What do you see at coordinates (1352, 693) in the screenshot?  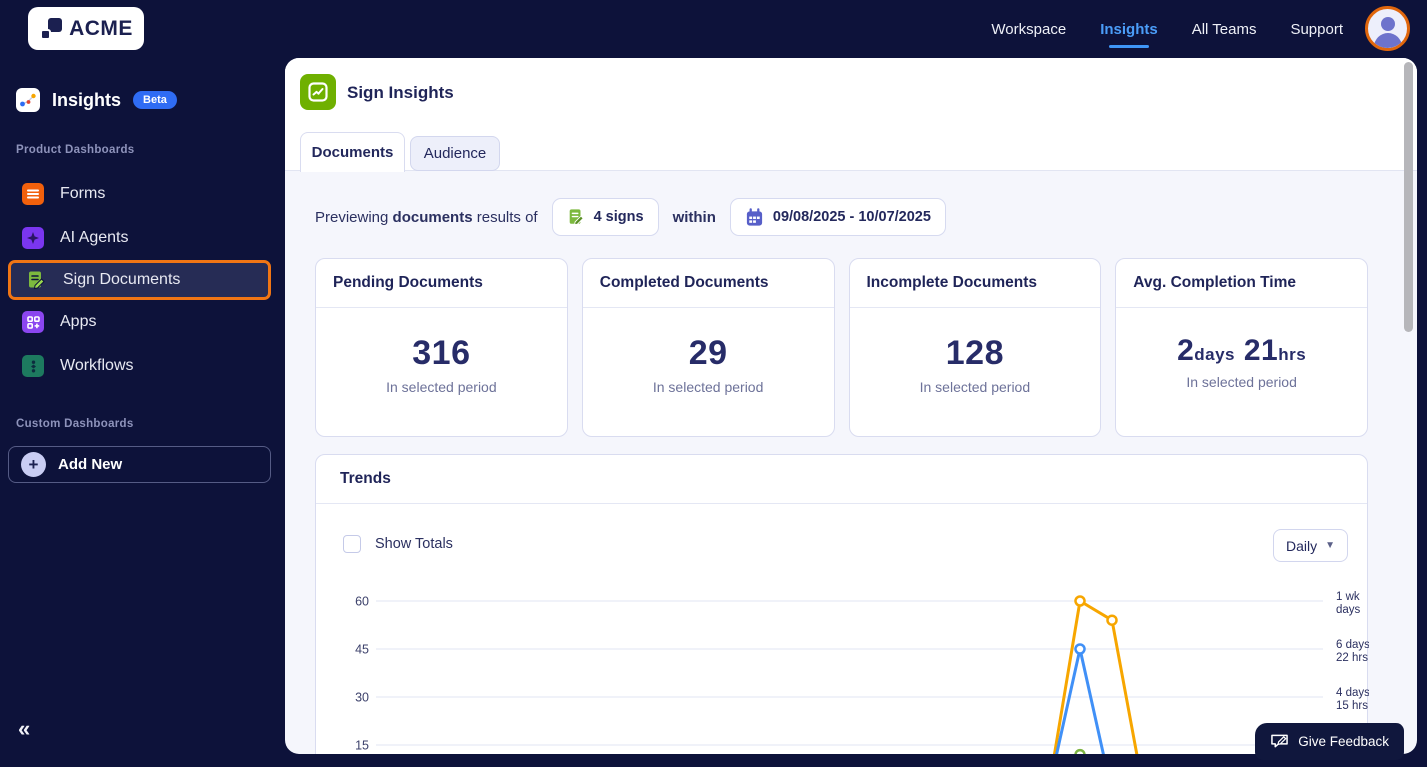 I see `right-axis-label: 4 days` at bounding box center [1352, 693].